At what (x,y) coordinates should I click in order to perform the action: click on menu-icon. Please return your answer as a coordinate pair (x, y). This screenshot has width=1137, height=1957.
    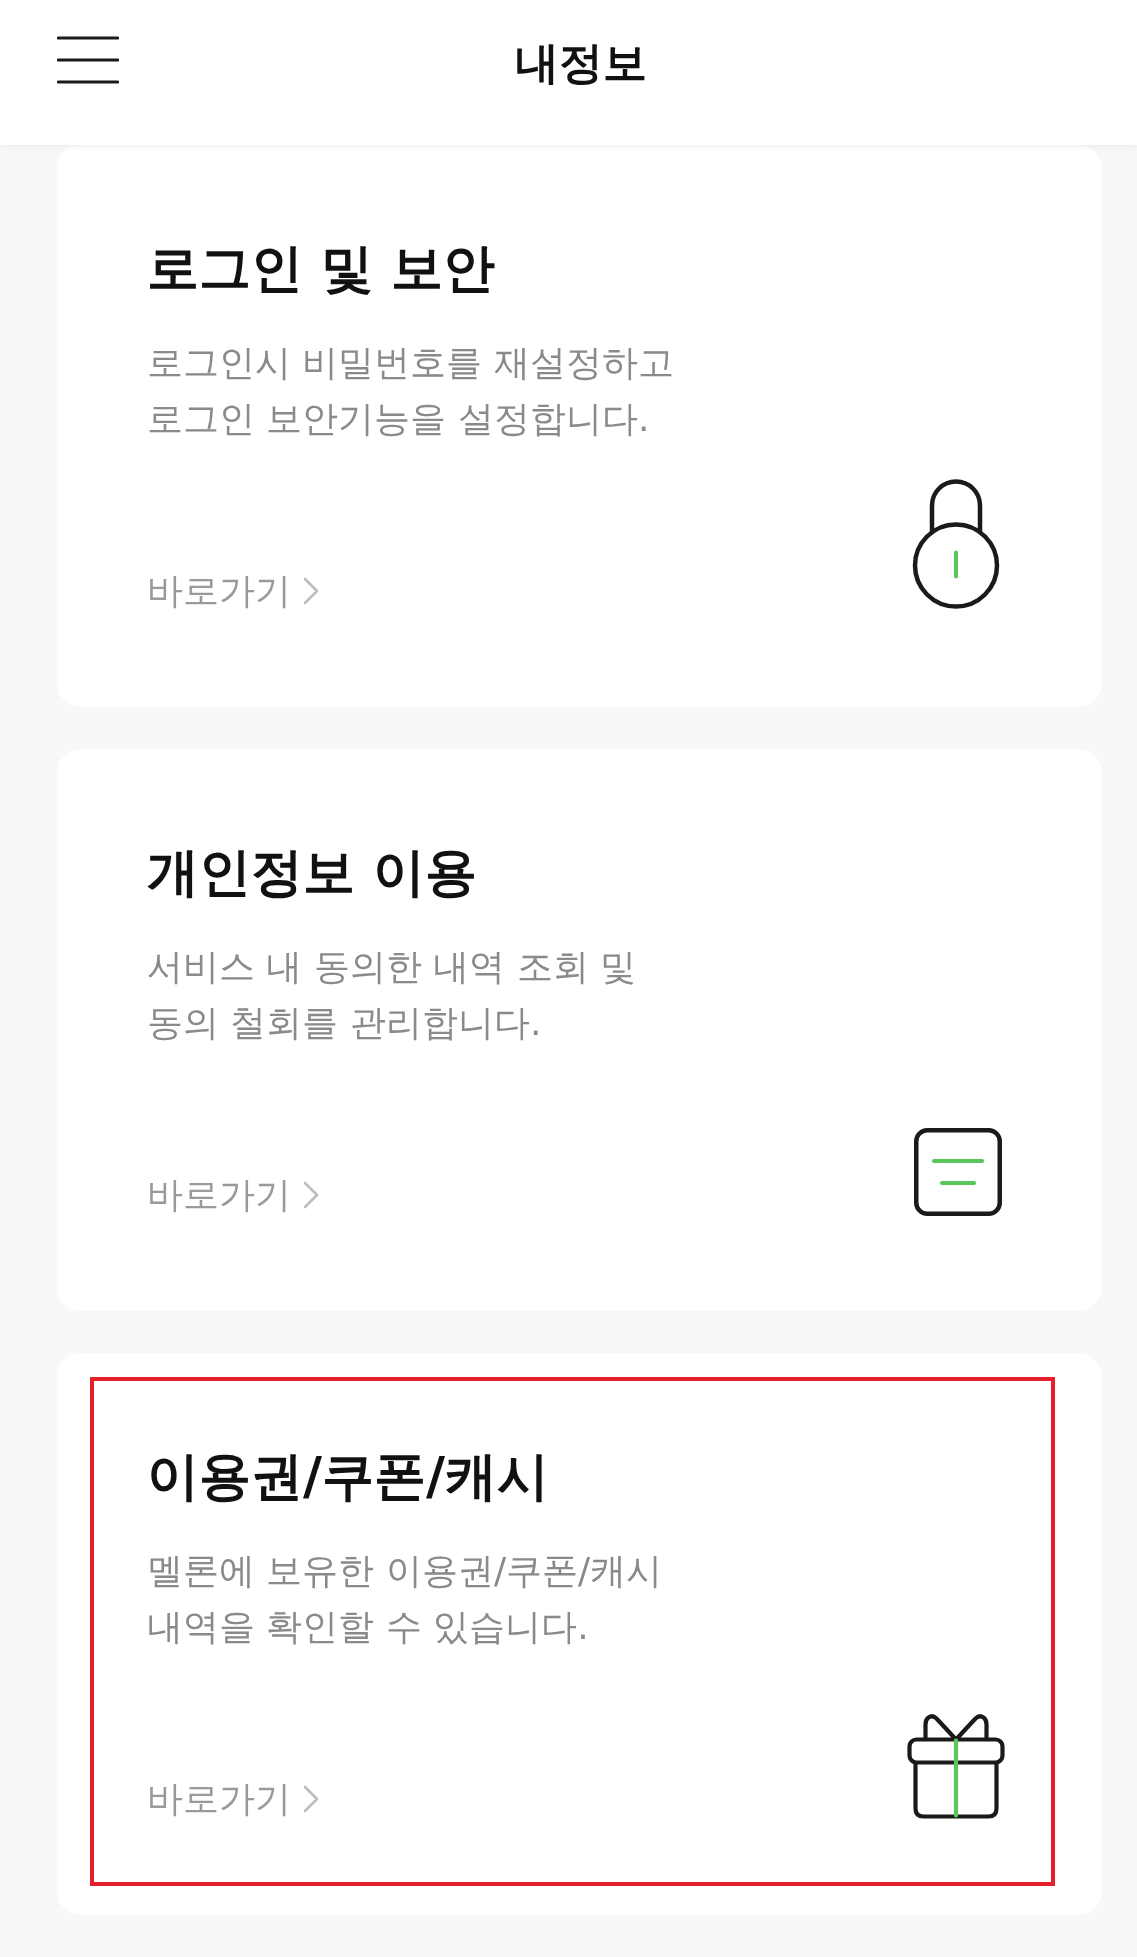
    Looking at the image, I should click on (88, 60).